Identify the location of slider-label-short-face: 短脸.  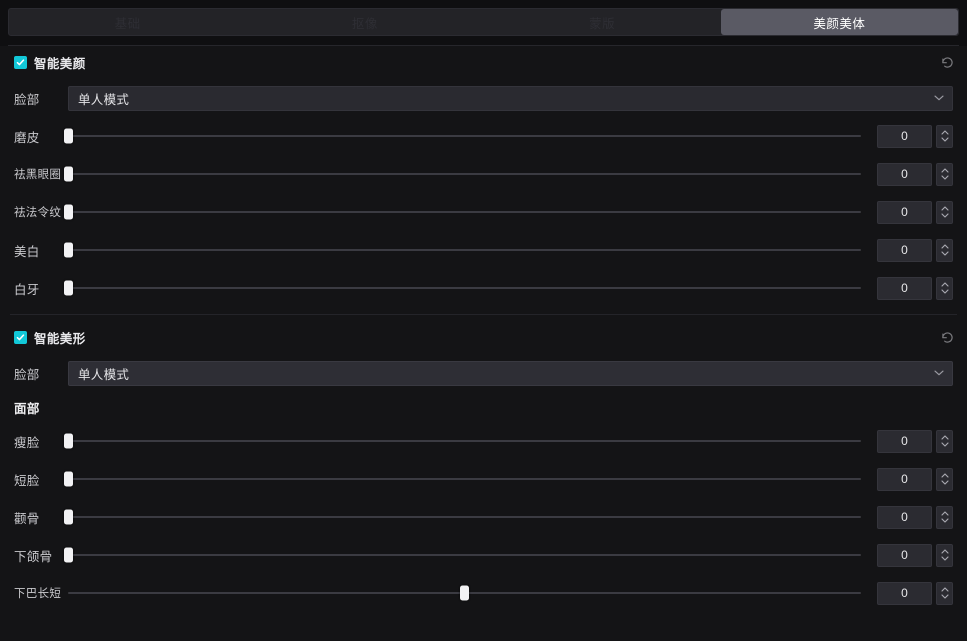
(27, 480).